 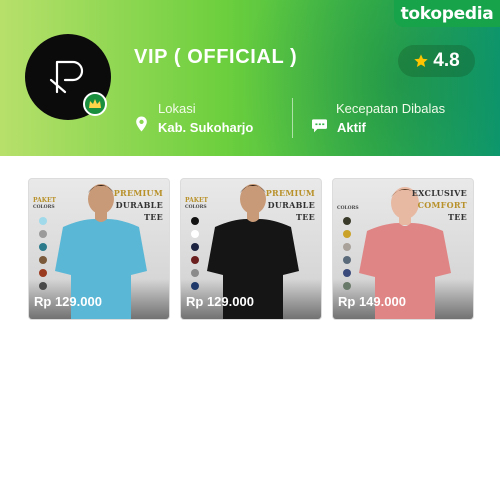 What do you see at coordinates (319, 126) in the screenshot?
I see `chat-icon` at bounding box center [319, 126].